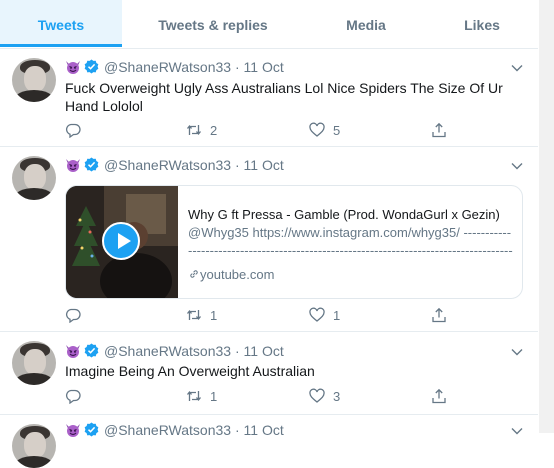 The image size is (554, 468). What do you see at coordinates (269, 441) in the screenshot?
I see `tweet: @ShaneRWatson33 · 11 Oct` at bounding box center [269, 441].